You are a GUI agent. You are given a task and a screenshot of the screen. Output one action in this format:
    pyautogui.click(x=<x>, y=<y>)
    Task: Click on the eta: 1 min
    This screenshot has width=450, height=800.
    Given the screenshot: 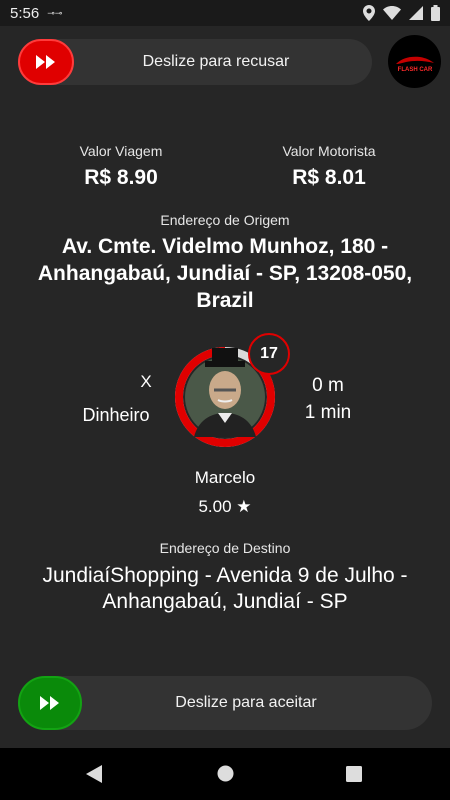 What is the action you would take?
    pyautogui.click(x=328, y=412)
    